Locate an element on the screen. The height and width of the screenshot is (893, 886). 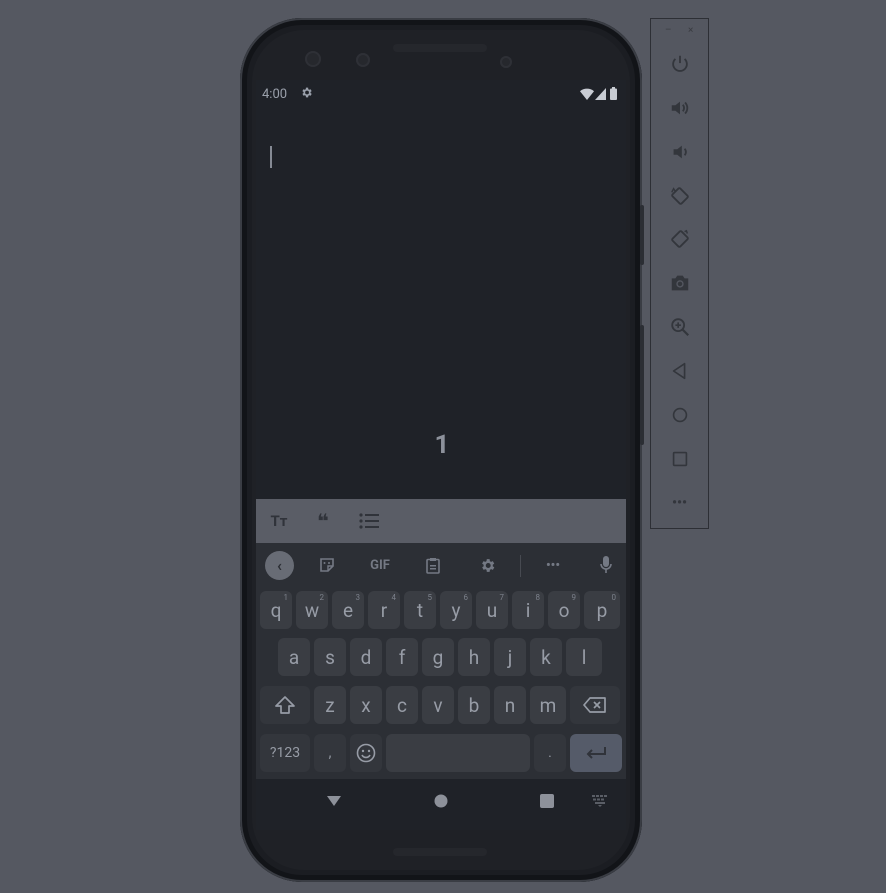
shift-icon is located at coordinates (285, 705).